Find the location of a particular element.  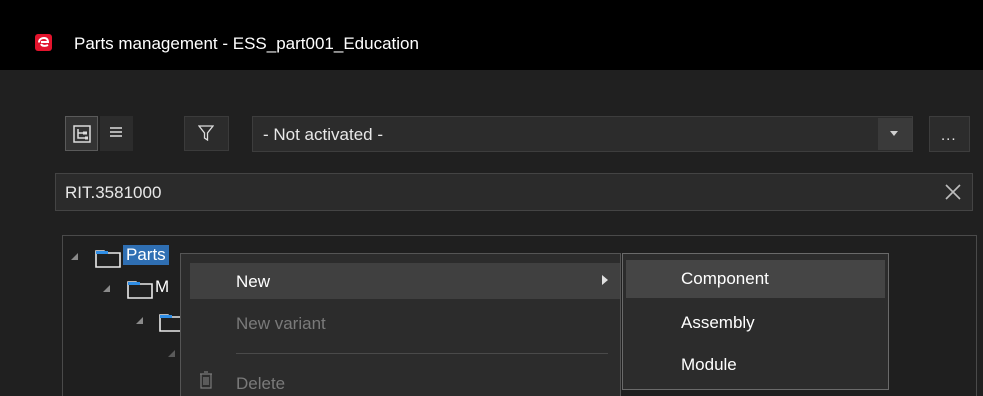

filter-icon is located at coordinates (206, 133).